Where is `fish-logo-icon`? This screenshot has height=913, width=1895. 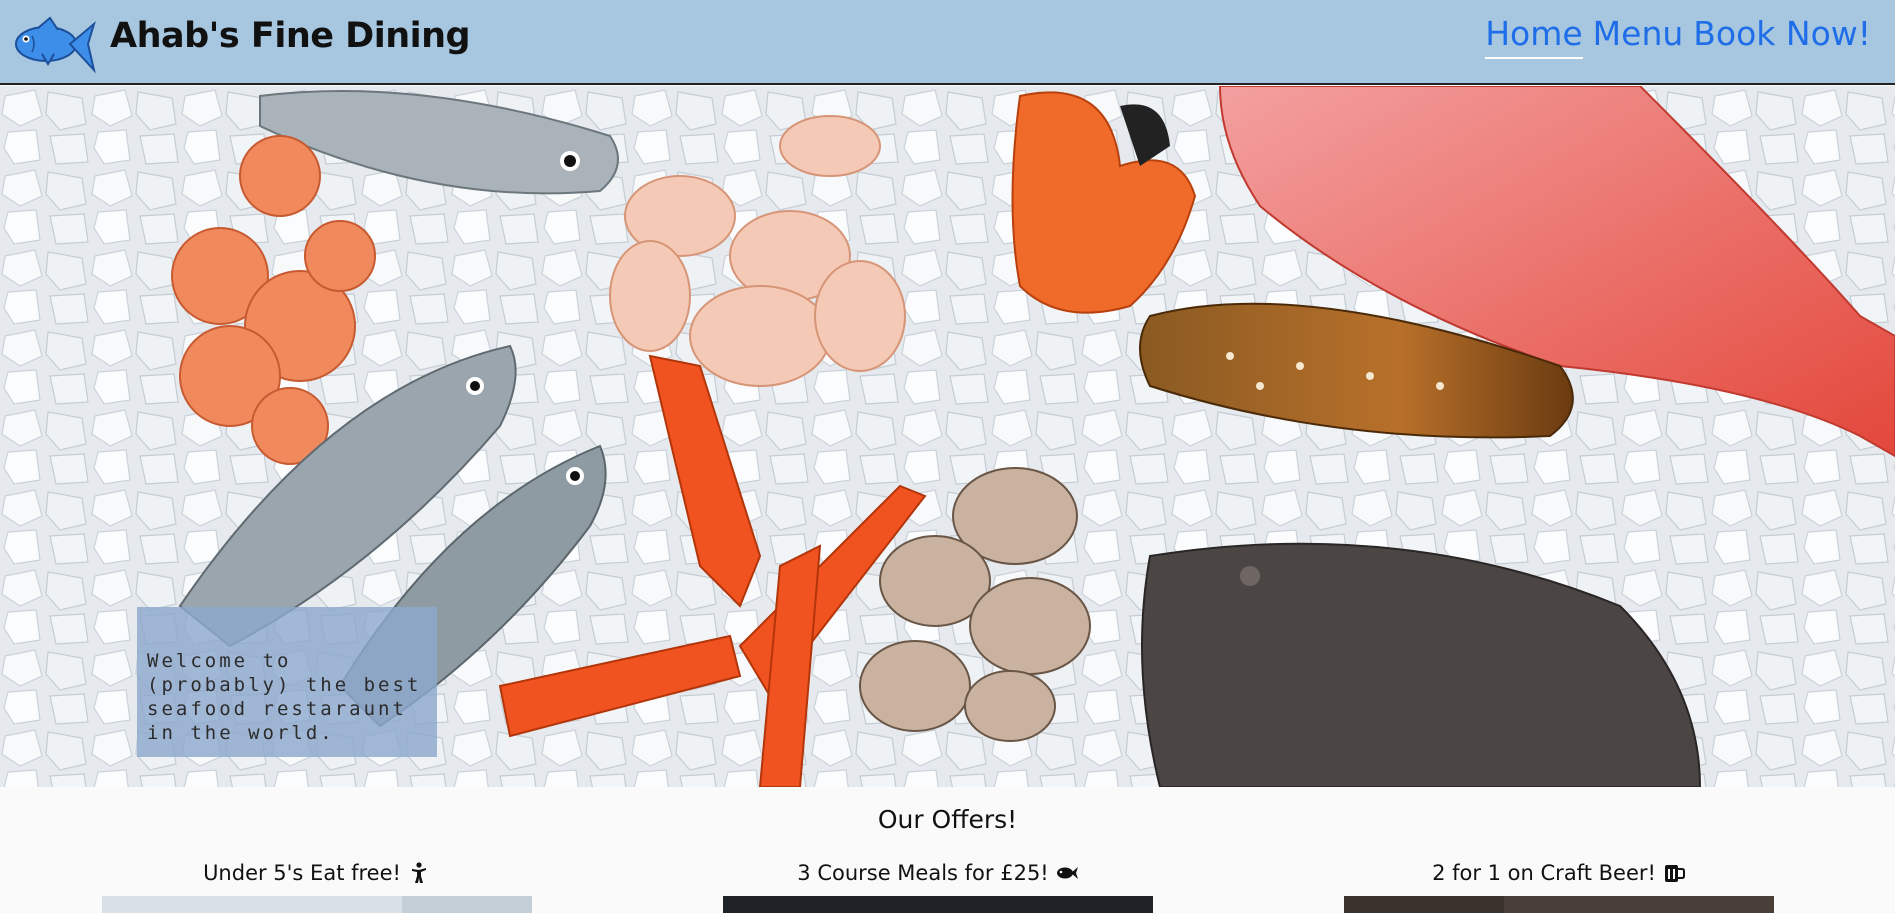 fish-logo-icon is located at coordinates (52, 44).